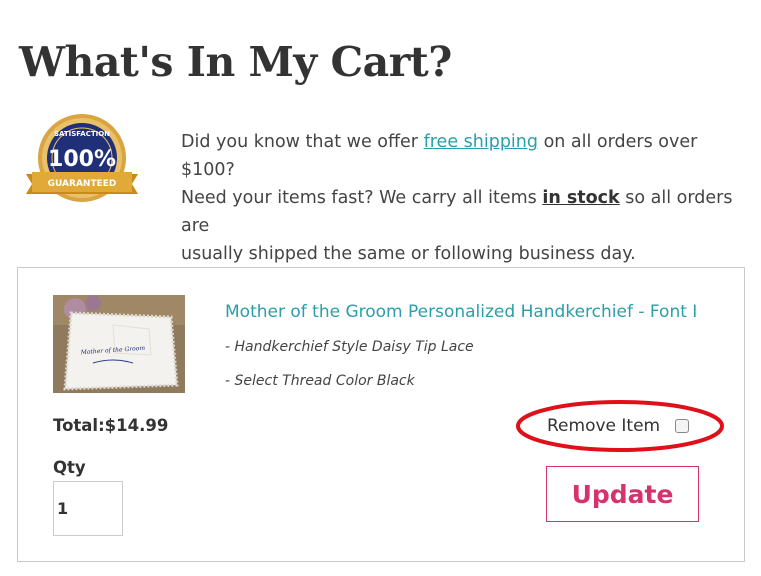 This screenshot has height=576, width=761. Describe the element at coordinates (580, 198) in the screenshot. I see `in-stock-link: in stock` at that location.